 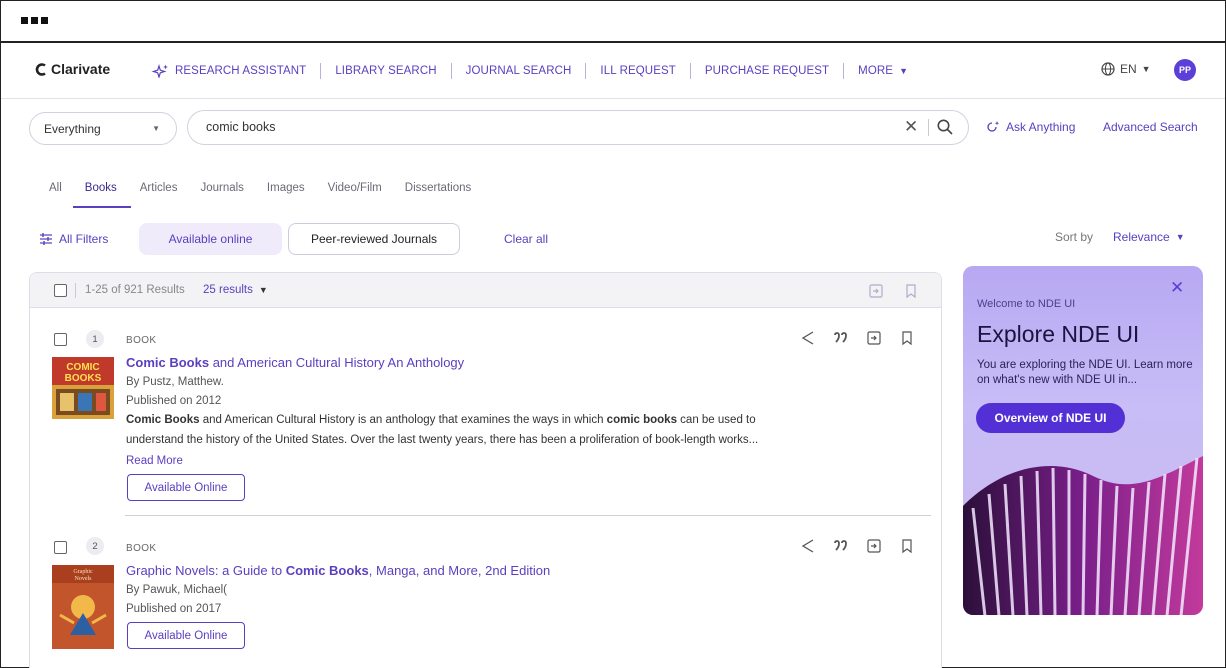 What do you see at coordinates (1083, 535) in the screenshot?
I see `promo-wave-illustration` at bounding box center [1083, 535].